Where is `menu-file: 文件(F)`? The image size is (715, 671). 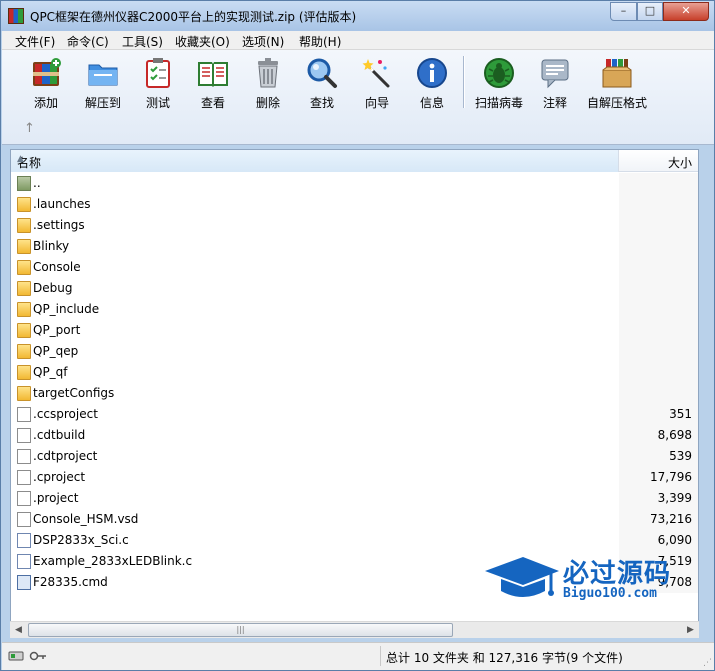
menu-file: 文件(F) is located at coordinates (35, 41).